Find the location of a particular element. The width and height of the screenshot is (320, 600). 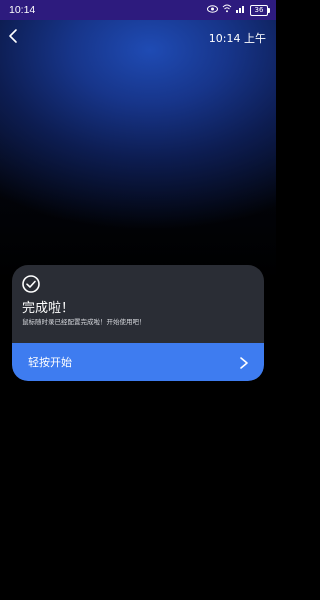

status-time: 10:14 is located at coordinates (22, 10).